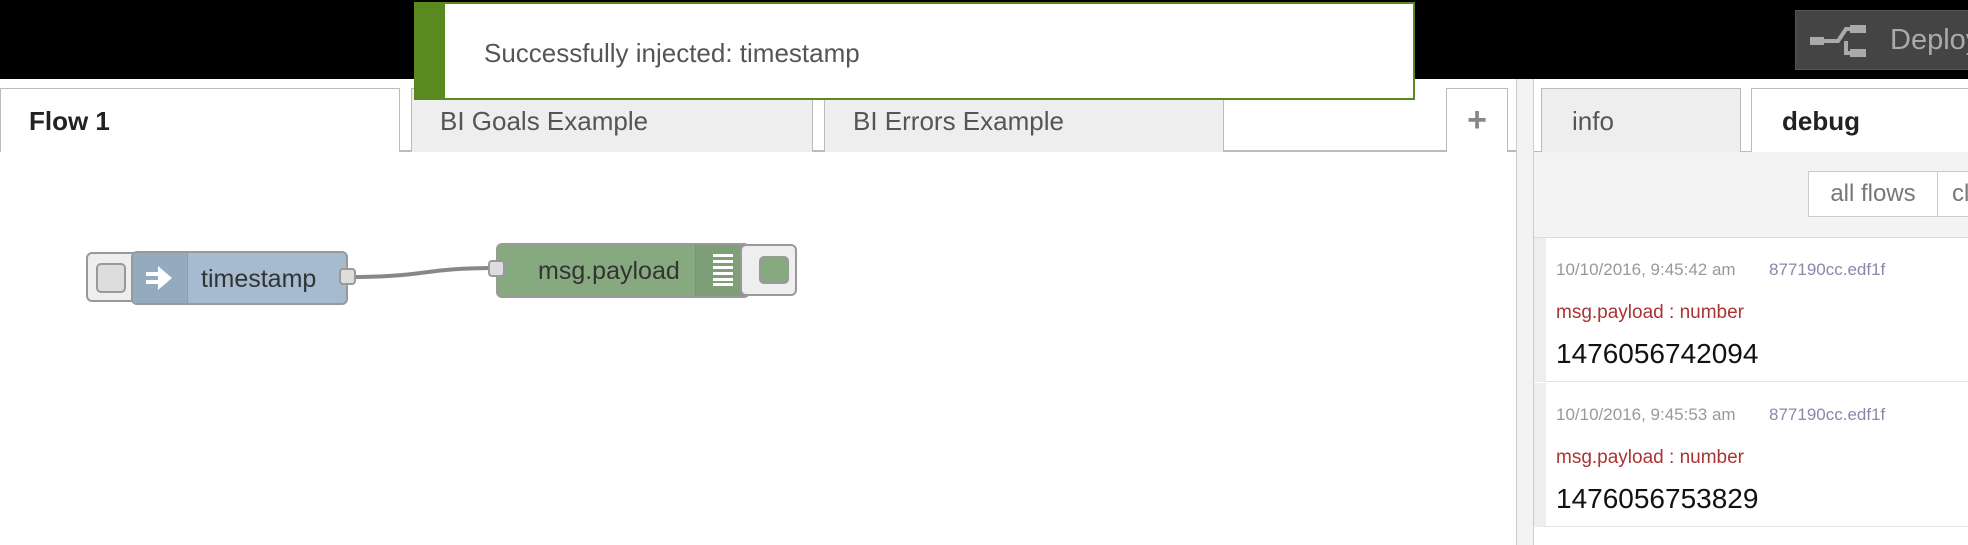  I want to click on list-icon, so click(723, 270).